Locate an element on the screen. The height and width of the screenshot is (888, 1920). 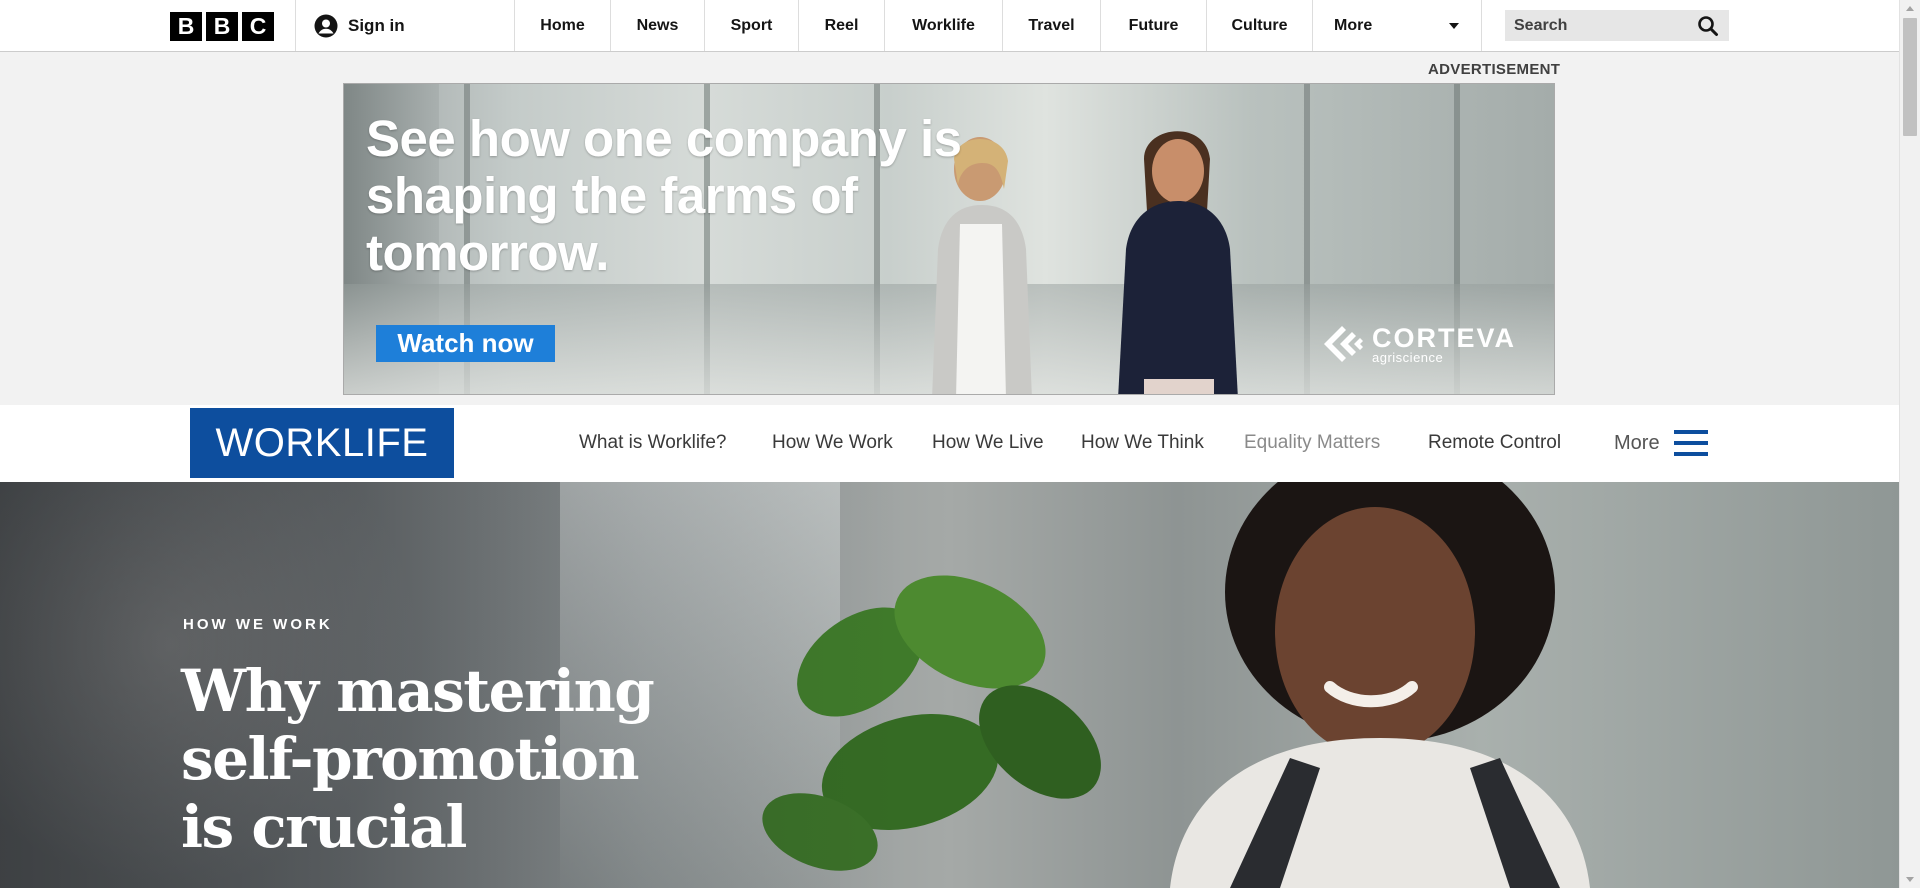
worklife-nav-equality-matters: Equality Matters is located at coordinates (1312, 443).